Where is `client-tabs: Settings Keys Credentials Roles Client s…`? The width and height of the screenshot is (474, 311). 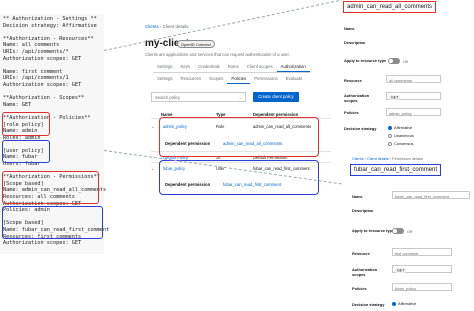
client-tabs: Settings Keys Credentials Roles Client s… is located at coordinates (231, 67).